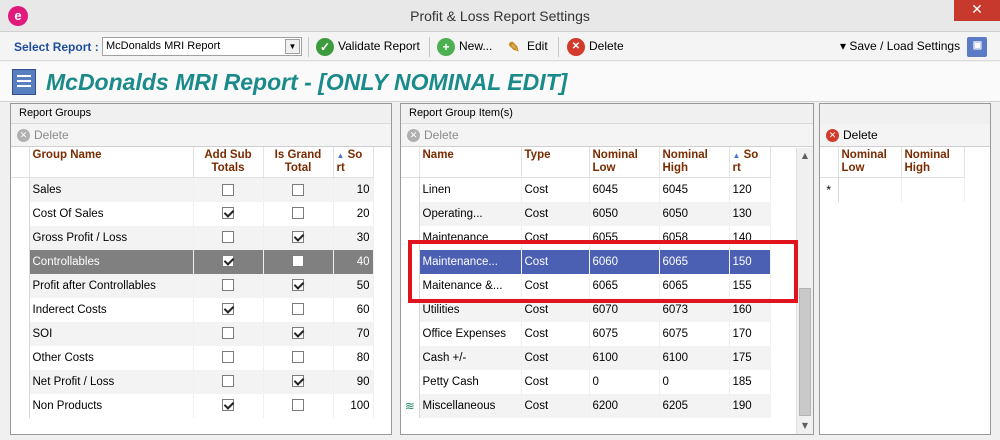 This screenshot has height=440, width=1000. I want to click on new-row-high-cell, so click(933, 189).